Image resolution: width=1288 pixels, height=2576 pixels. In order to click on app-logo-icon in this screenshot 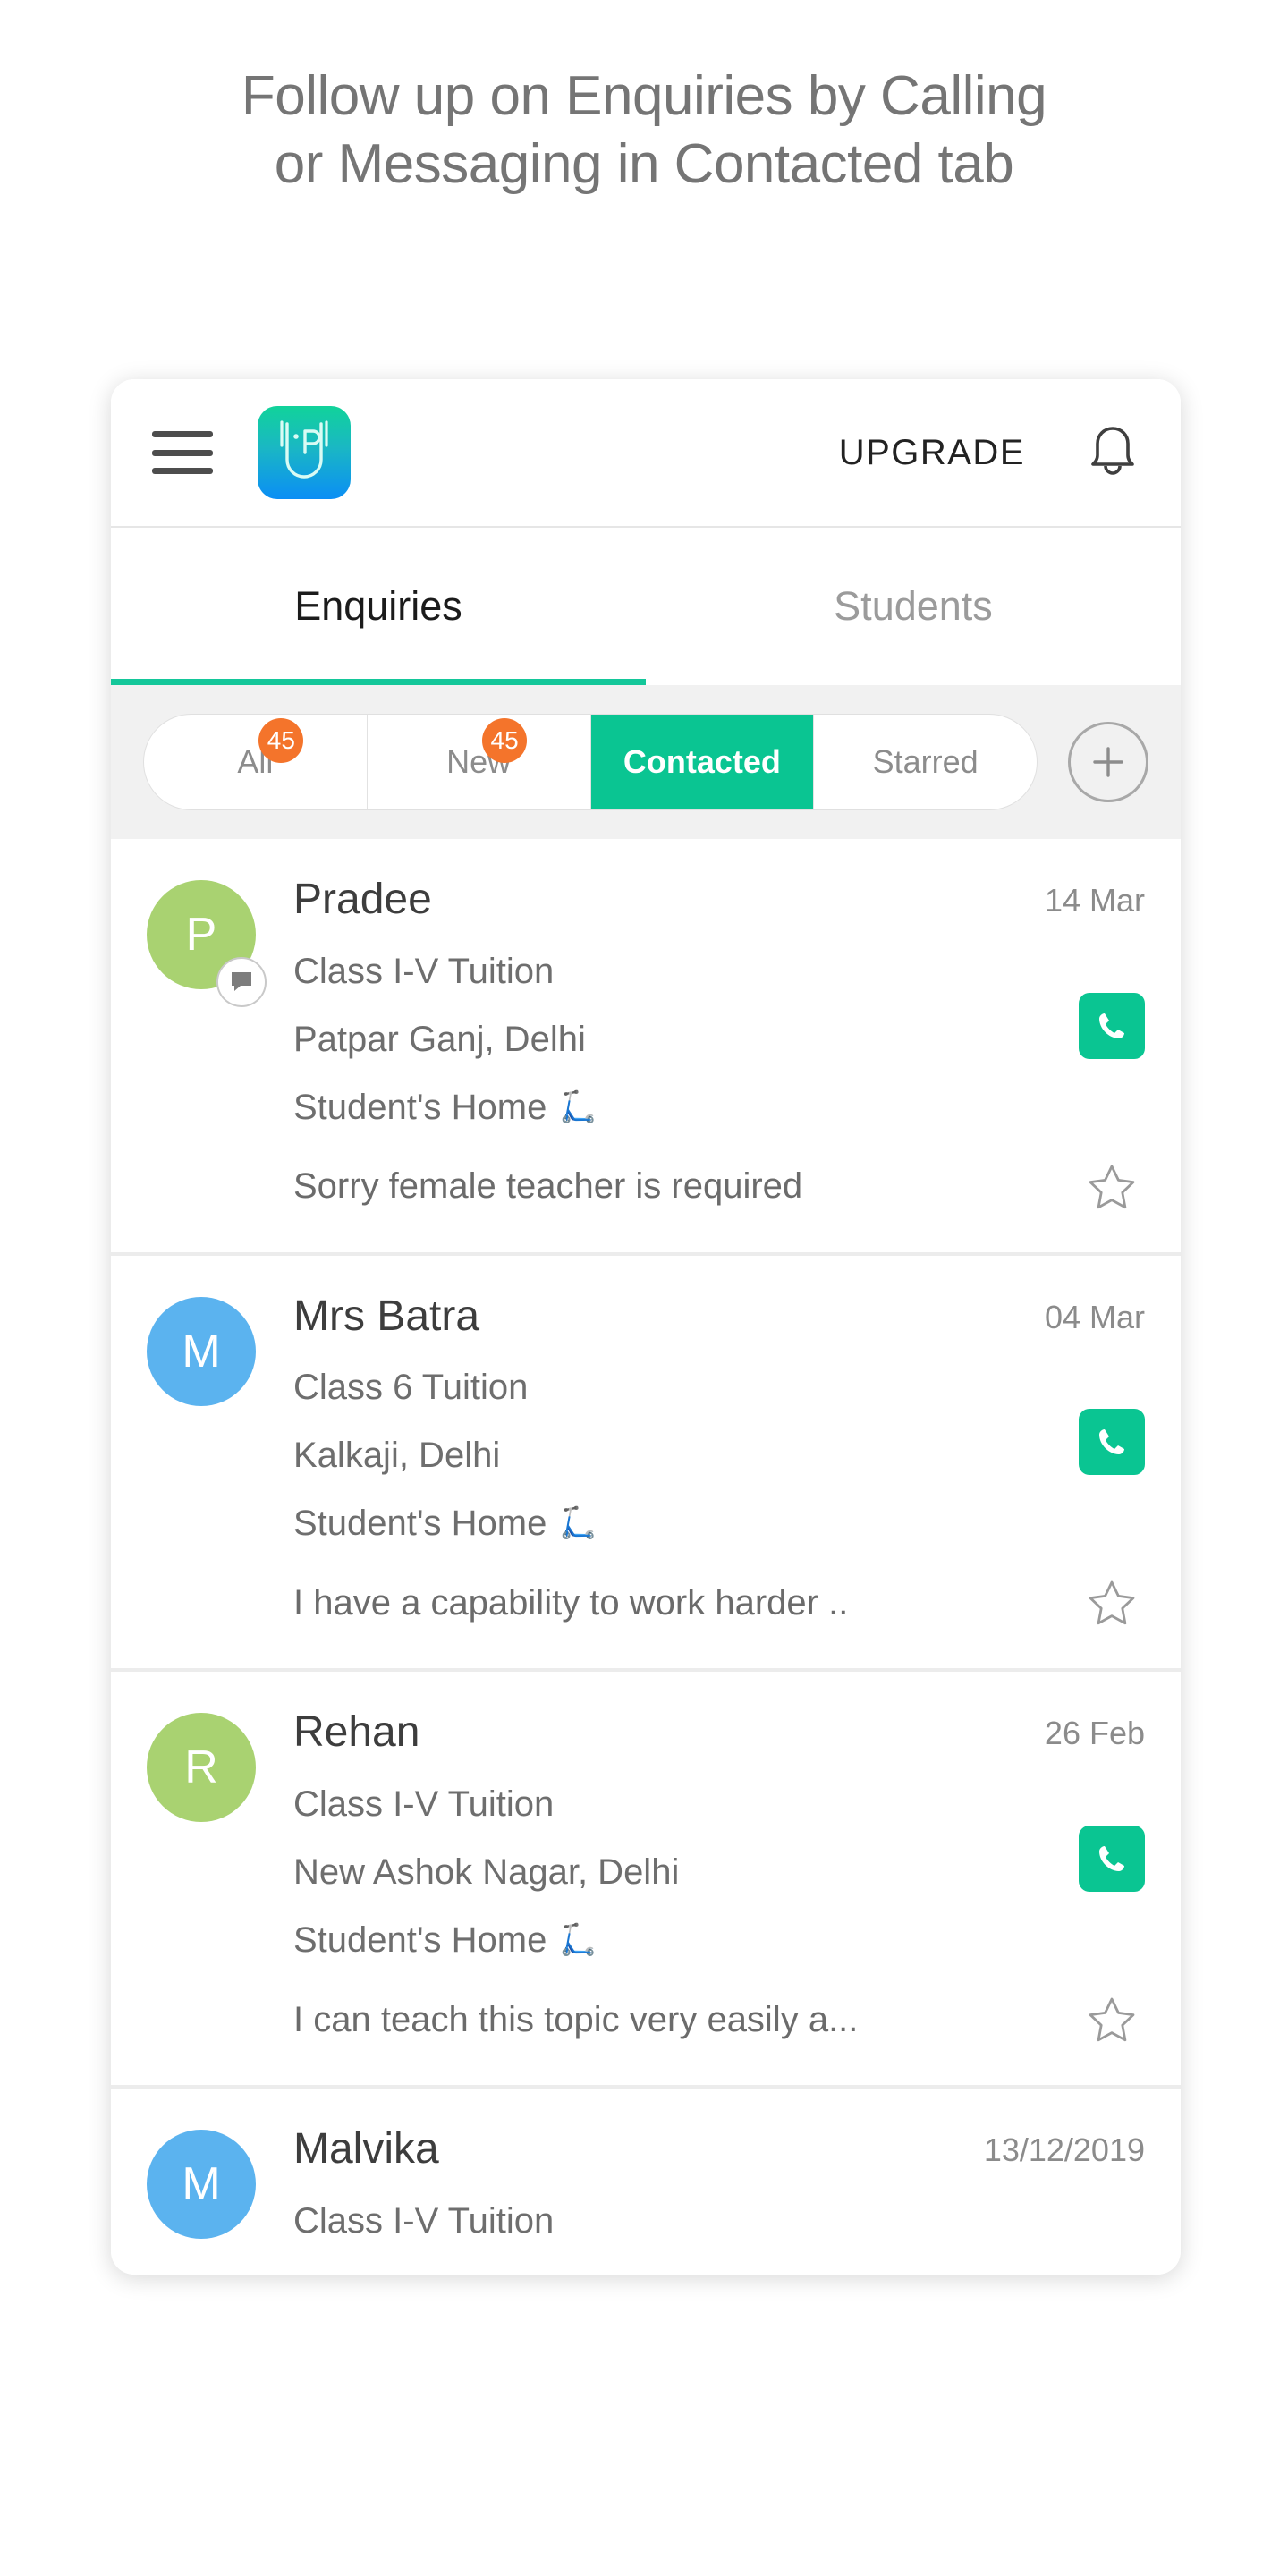, I will do `click(304, 452)`.